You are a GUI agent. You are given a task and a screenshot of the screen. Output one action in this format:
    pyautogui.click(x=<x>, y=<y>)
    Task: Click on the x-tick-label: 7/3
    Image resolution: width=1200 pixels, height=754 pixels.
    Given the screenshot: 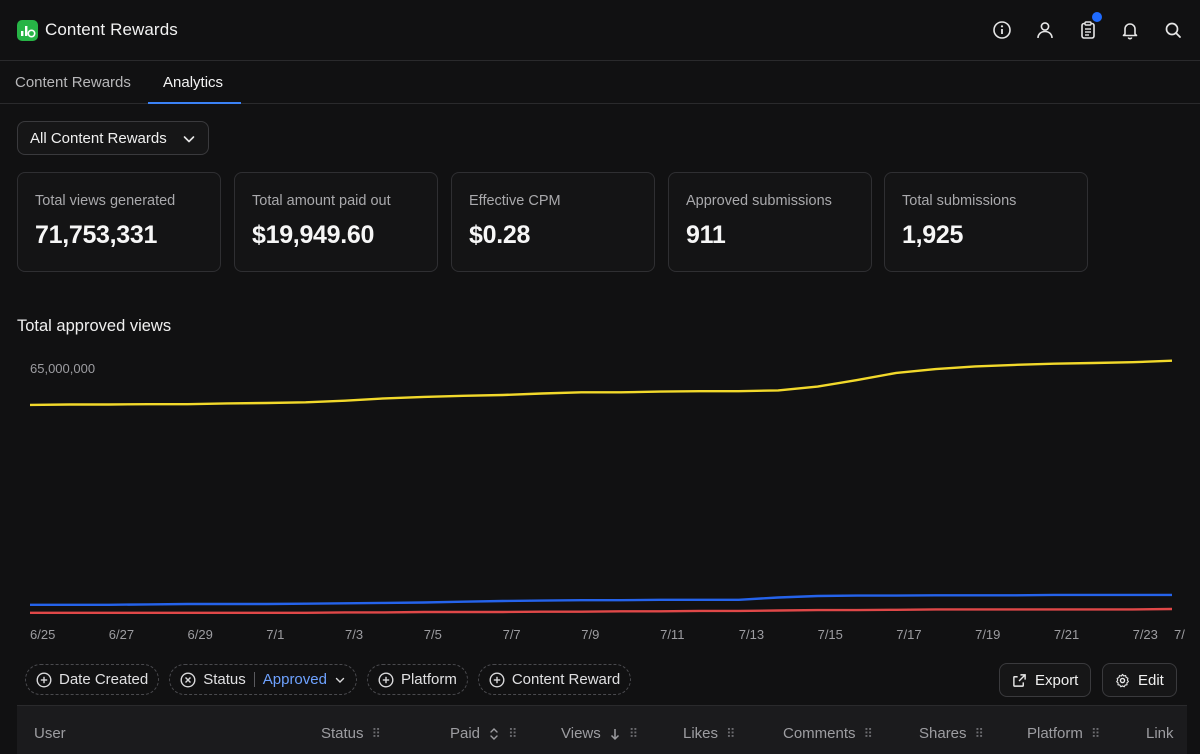 What is the action you would take?
    pyautogui.click(x=354, y=634)
    